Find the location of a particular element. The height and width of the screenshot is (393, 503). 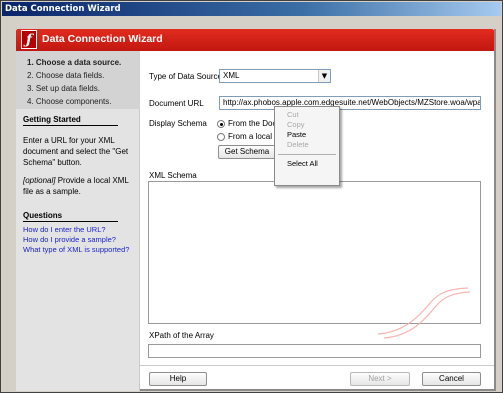

step-4: 4. Choose components. is located at coordinates (69, 101).